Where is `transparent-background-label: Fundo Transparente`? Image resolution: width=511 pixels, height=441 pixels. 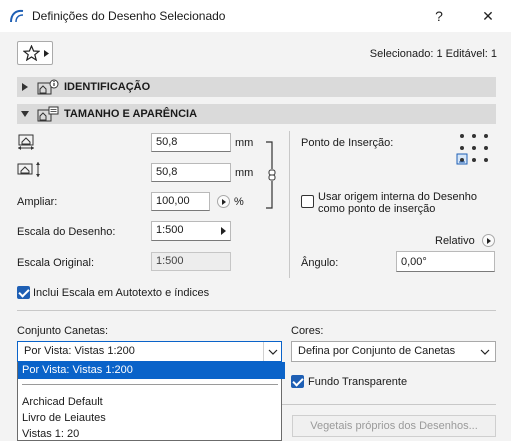 transparent-background-label: Fundo Transparente is located at coordinates (358, 382).